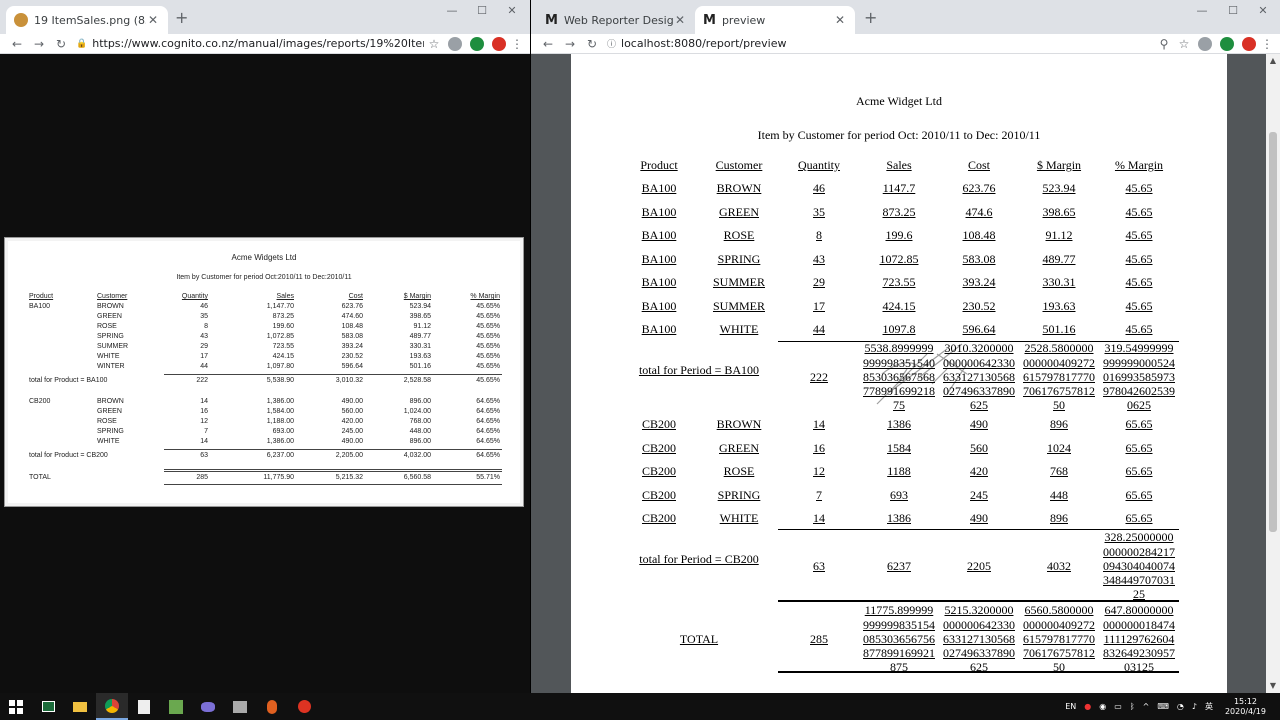 The image size is (1280, 720). Describe the element at coordinates (420, 306) in the screenshot. I see `image-cell: 523.94` at that location.